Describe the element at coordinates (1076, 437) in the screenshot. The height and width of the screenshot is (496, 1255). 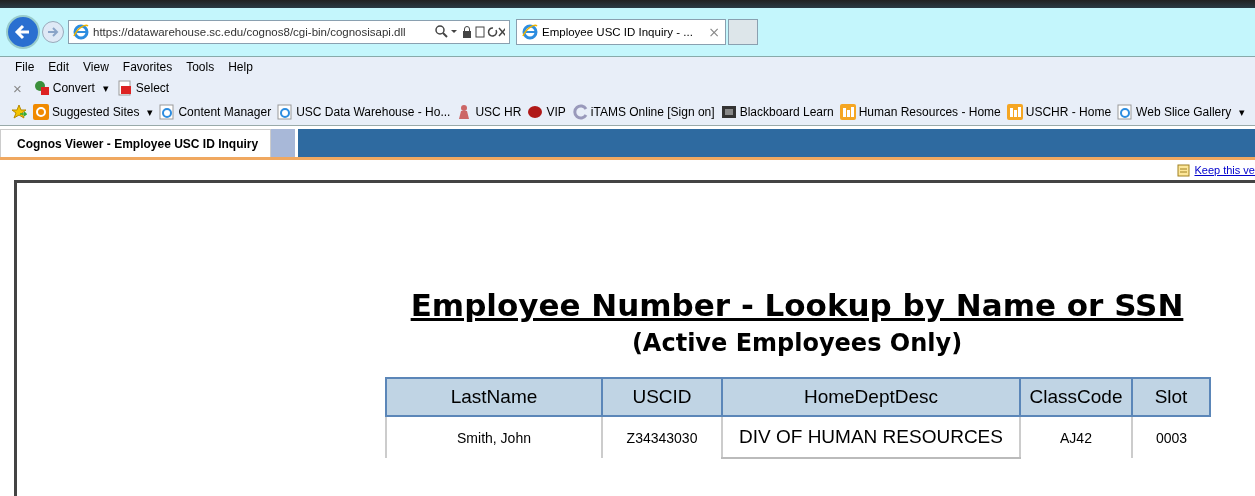
I see `table-cell: AJ42` at that location.